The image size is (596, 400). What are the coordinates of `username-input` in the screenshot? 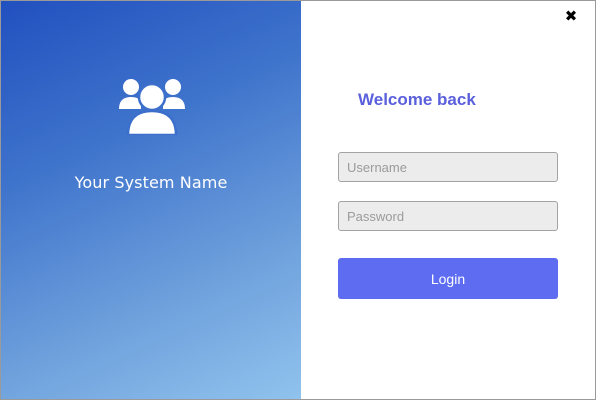 It's located at (448, 167).